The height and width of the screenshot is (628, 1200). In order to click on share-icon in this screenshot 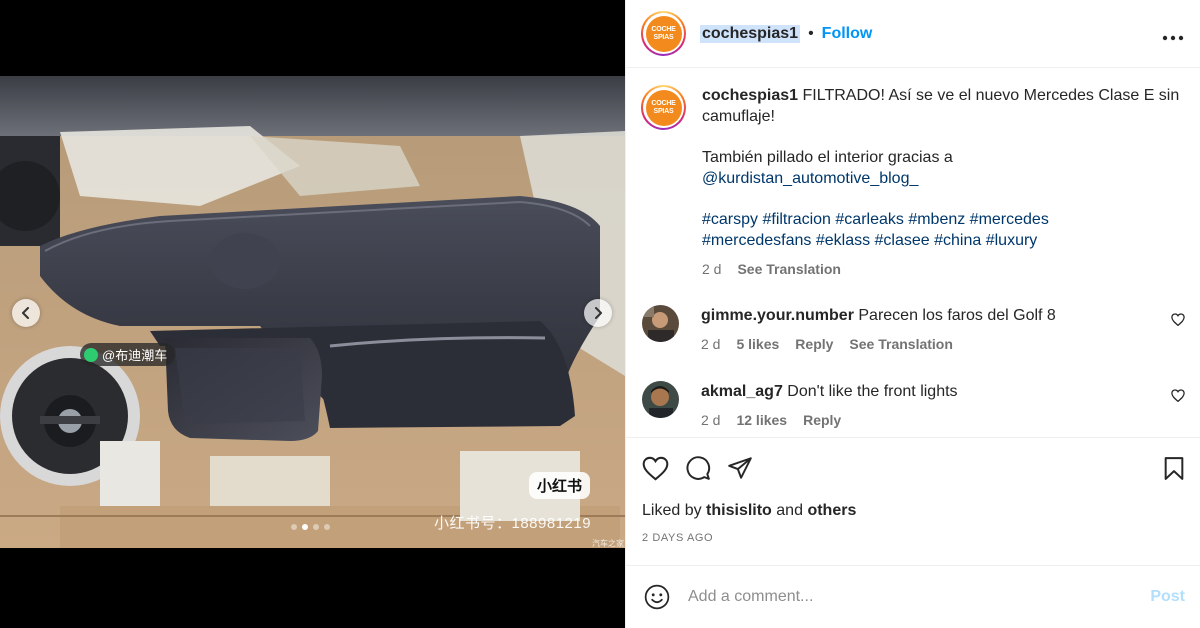, I will do `click(740, 468)`.